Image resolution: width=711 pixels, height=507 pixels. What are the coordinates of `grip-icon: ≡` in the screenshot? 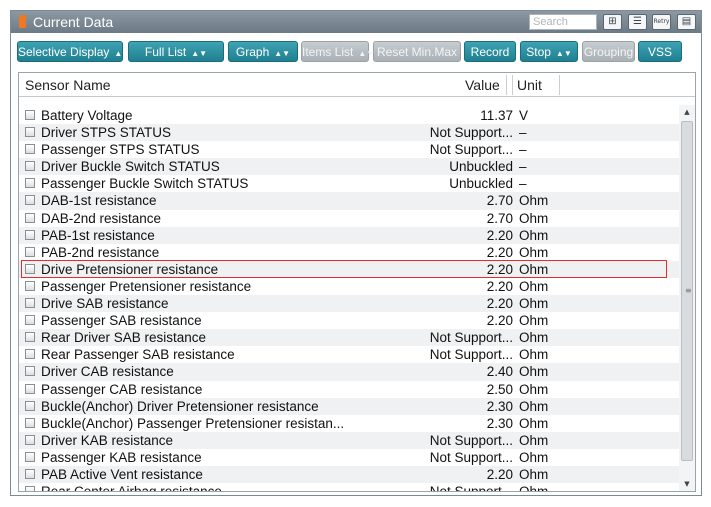 It's located at (688, 290).